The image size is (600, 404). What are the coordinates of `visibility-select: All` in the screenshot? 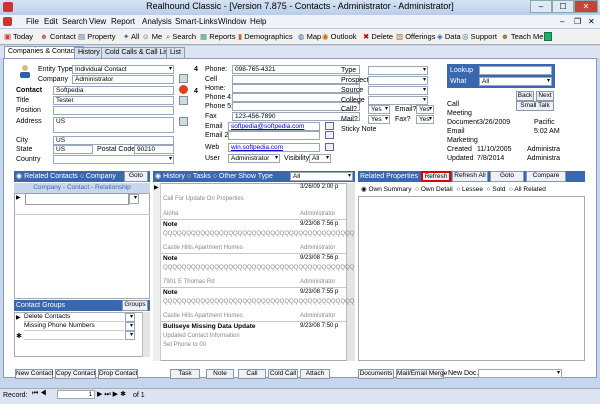 It's located at (320, 158).